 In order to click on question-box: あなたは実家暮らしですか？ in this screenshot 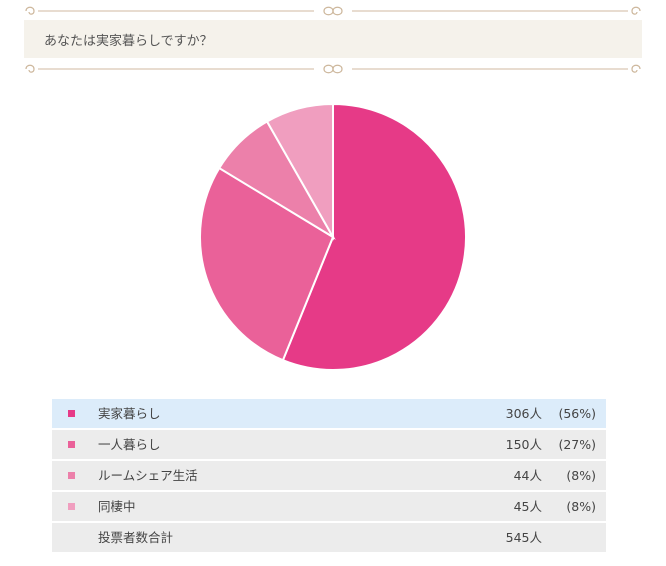, I will do `click(333, 39)`.